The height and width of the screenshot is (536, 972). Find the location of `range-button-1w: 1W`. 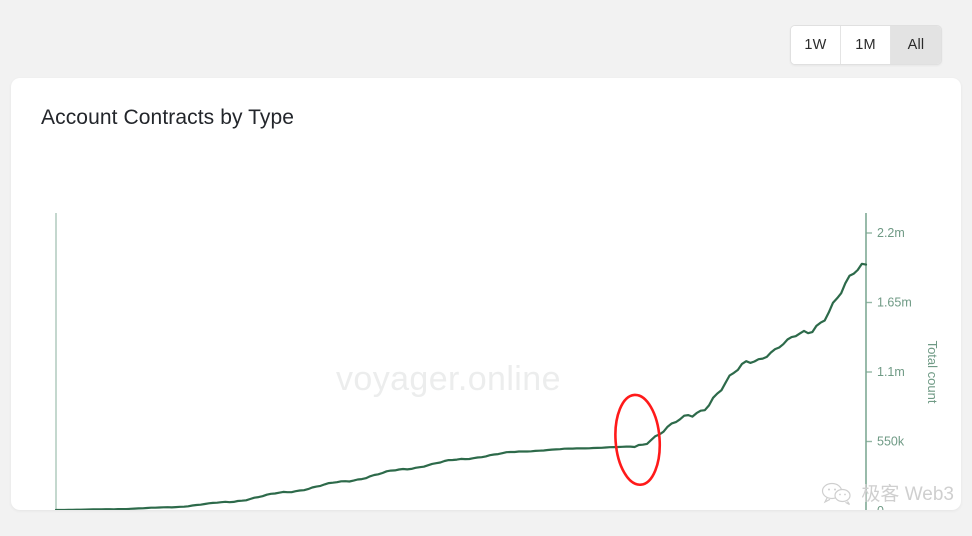

range-button-1w: 1W is located at coordinates (816, 45).